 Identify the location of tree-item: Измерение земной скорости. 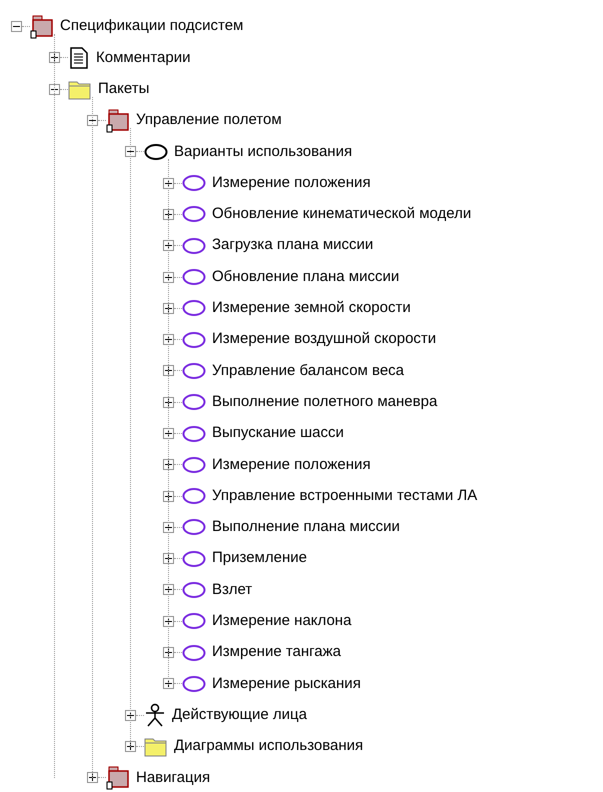
(311, 308).